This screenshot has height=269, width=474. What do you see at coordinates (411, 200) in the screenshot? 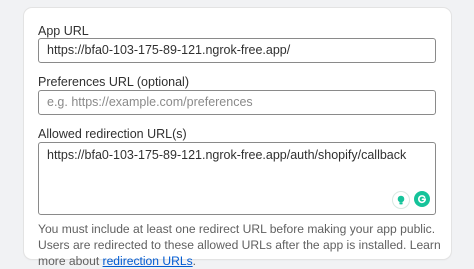
I see `extension-icons` at bounding box center [411, 200].